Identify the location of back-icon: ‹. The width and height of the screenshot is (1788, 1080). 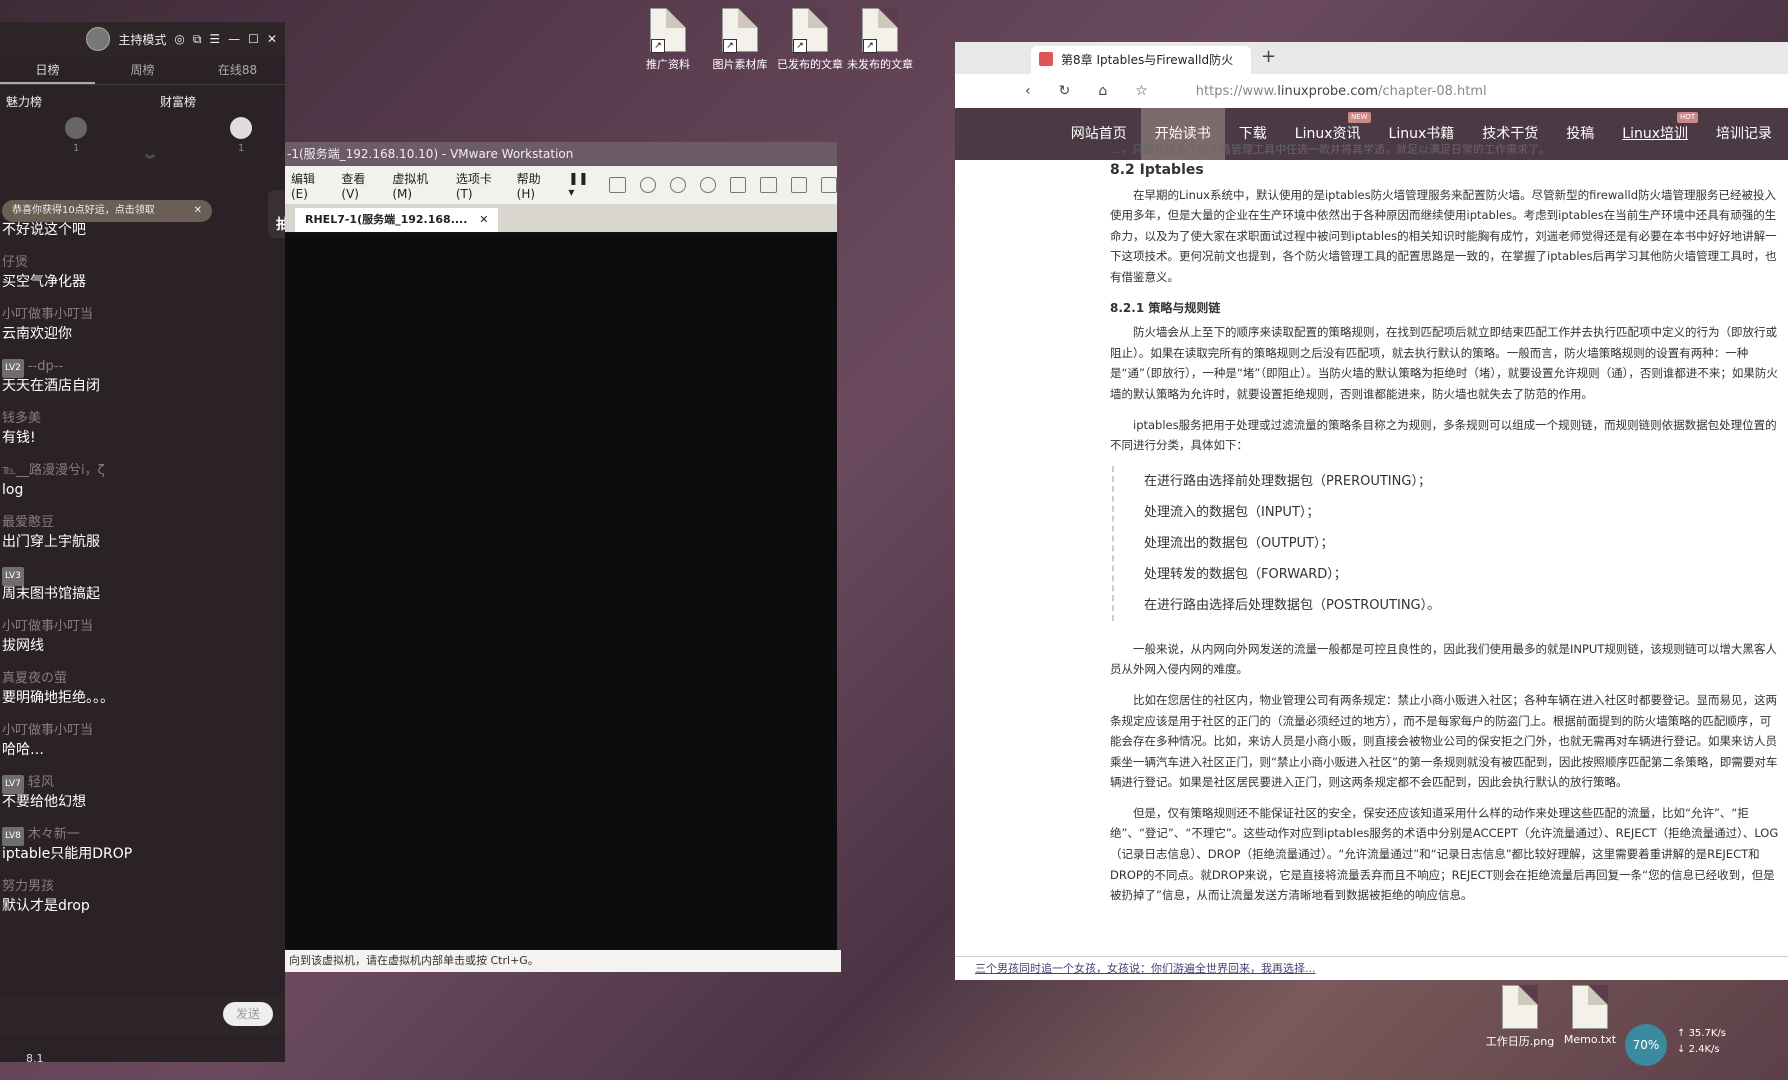
(1028, 91).